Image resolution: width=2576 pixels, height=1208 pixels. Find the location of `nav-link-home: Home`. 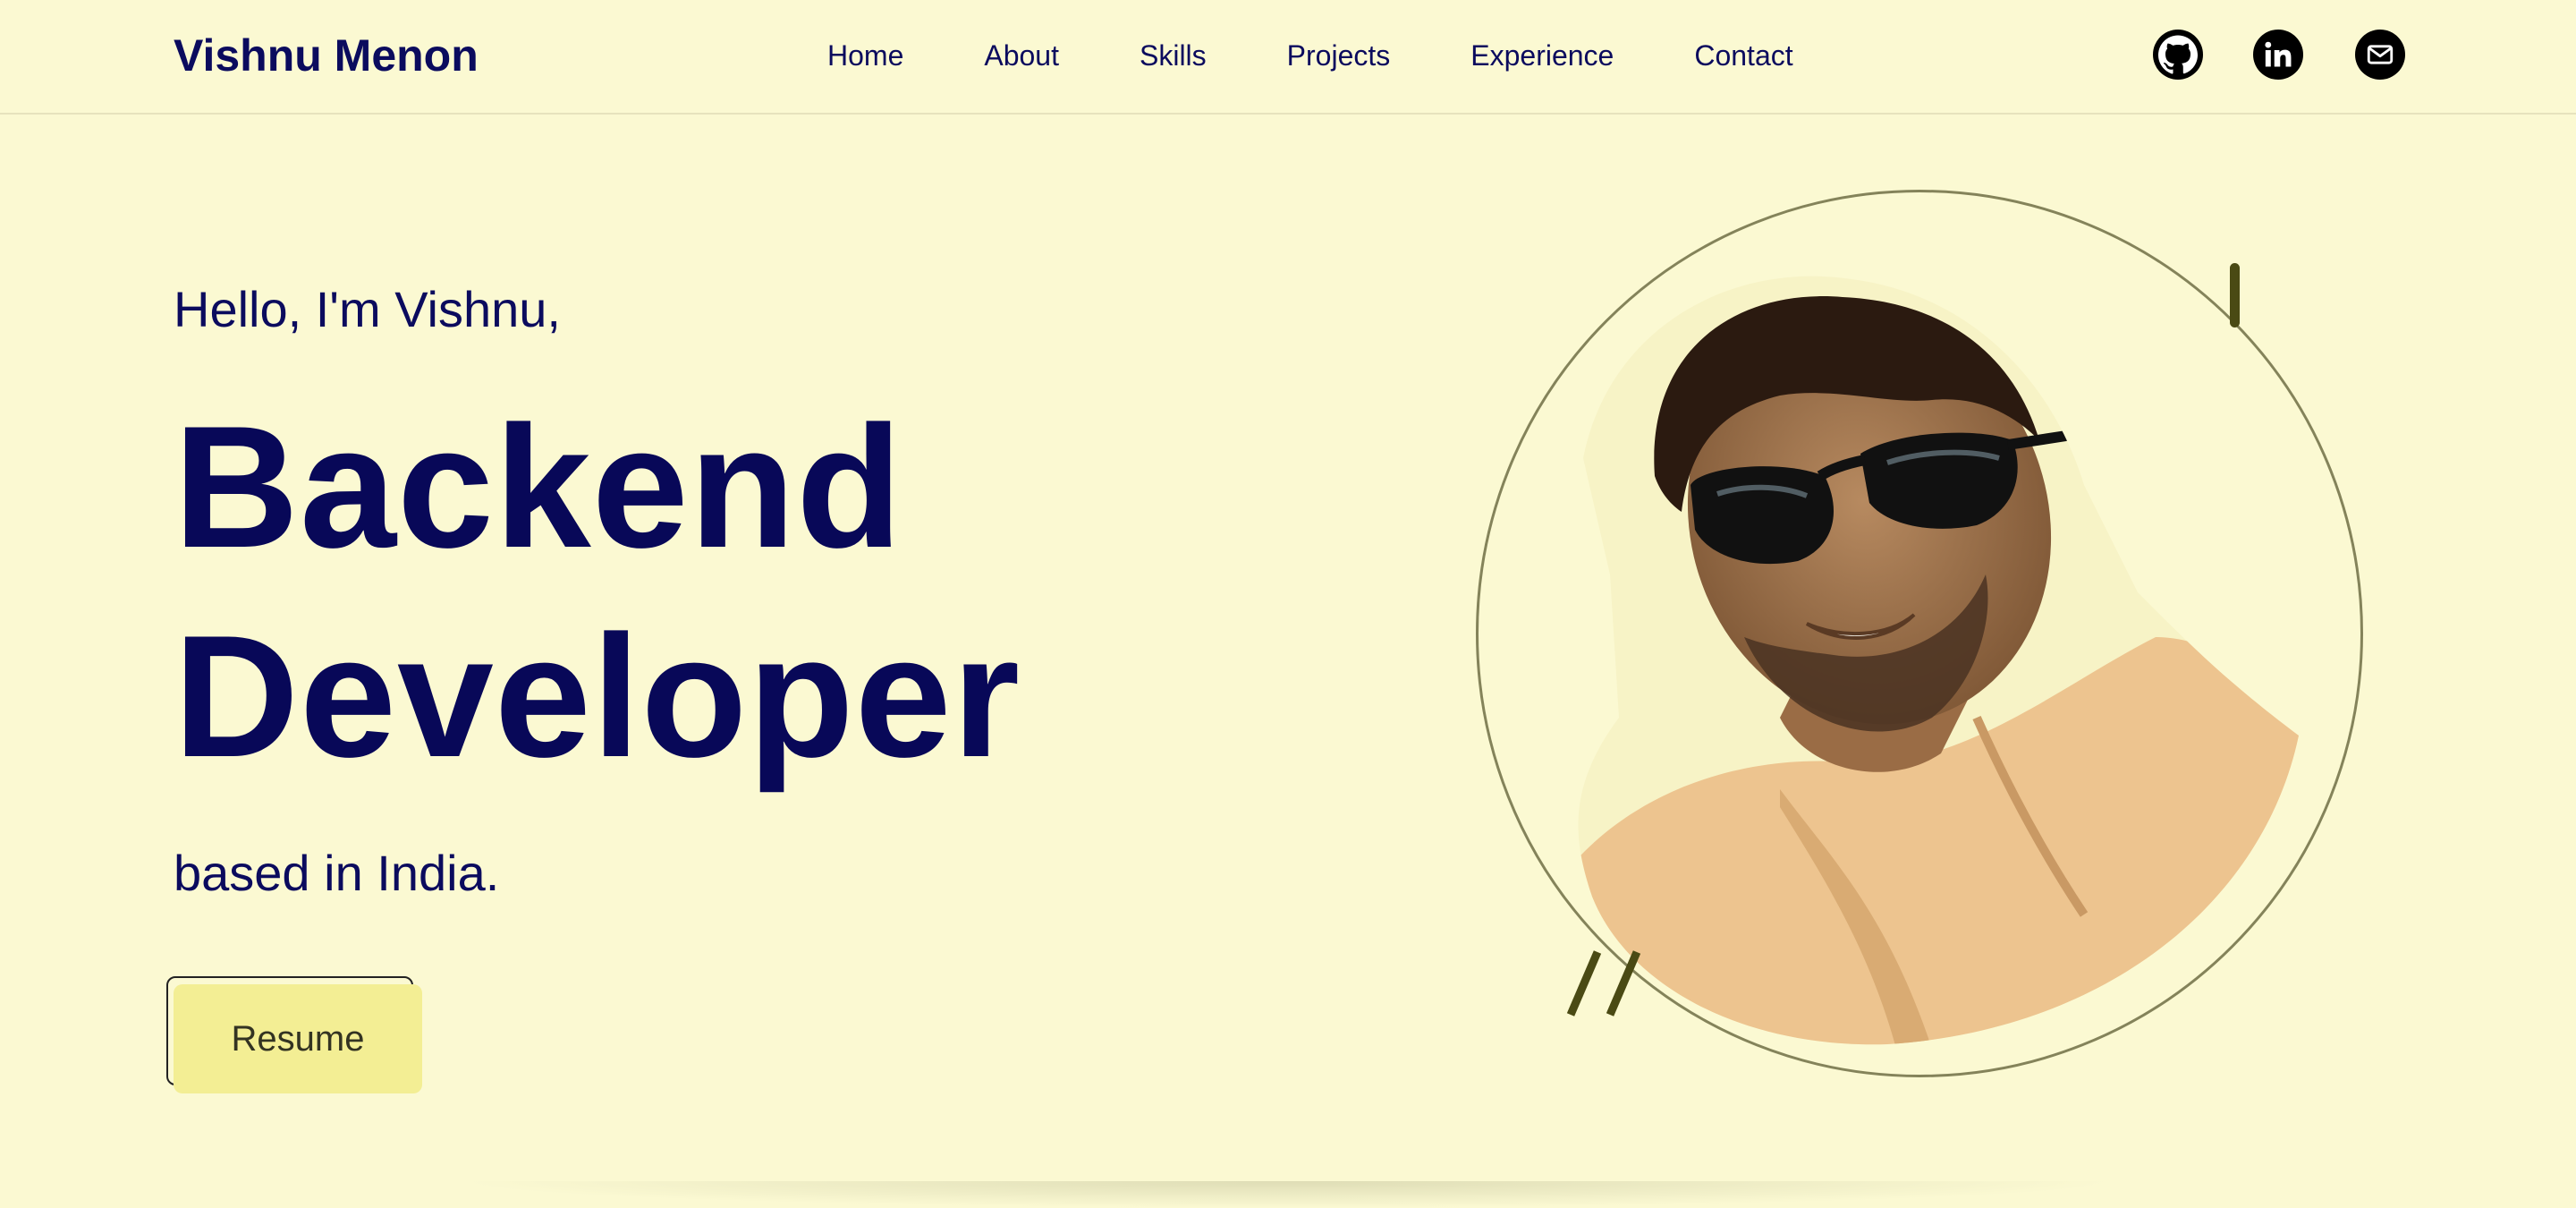

nav-link-home: Home is located at coordinates (865, 56).